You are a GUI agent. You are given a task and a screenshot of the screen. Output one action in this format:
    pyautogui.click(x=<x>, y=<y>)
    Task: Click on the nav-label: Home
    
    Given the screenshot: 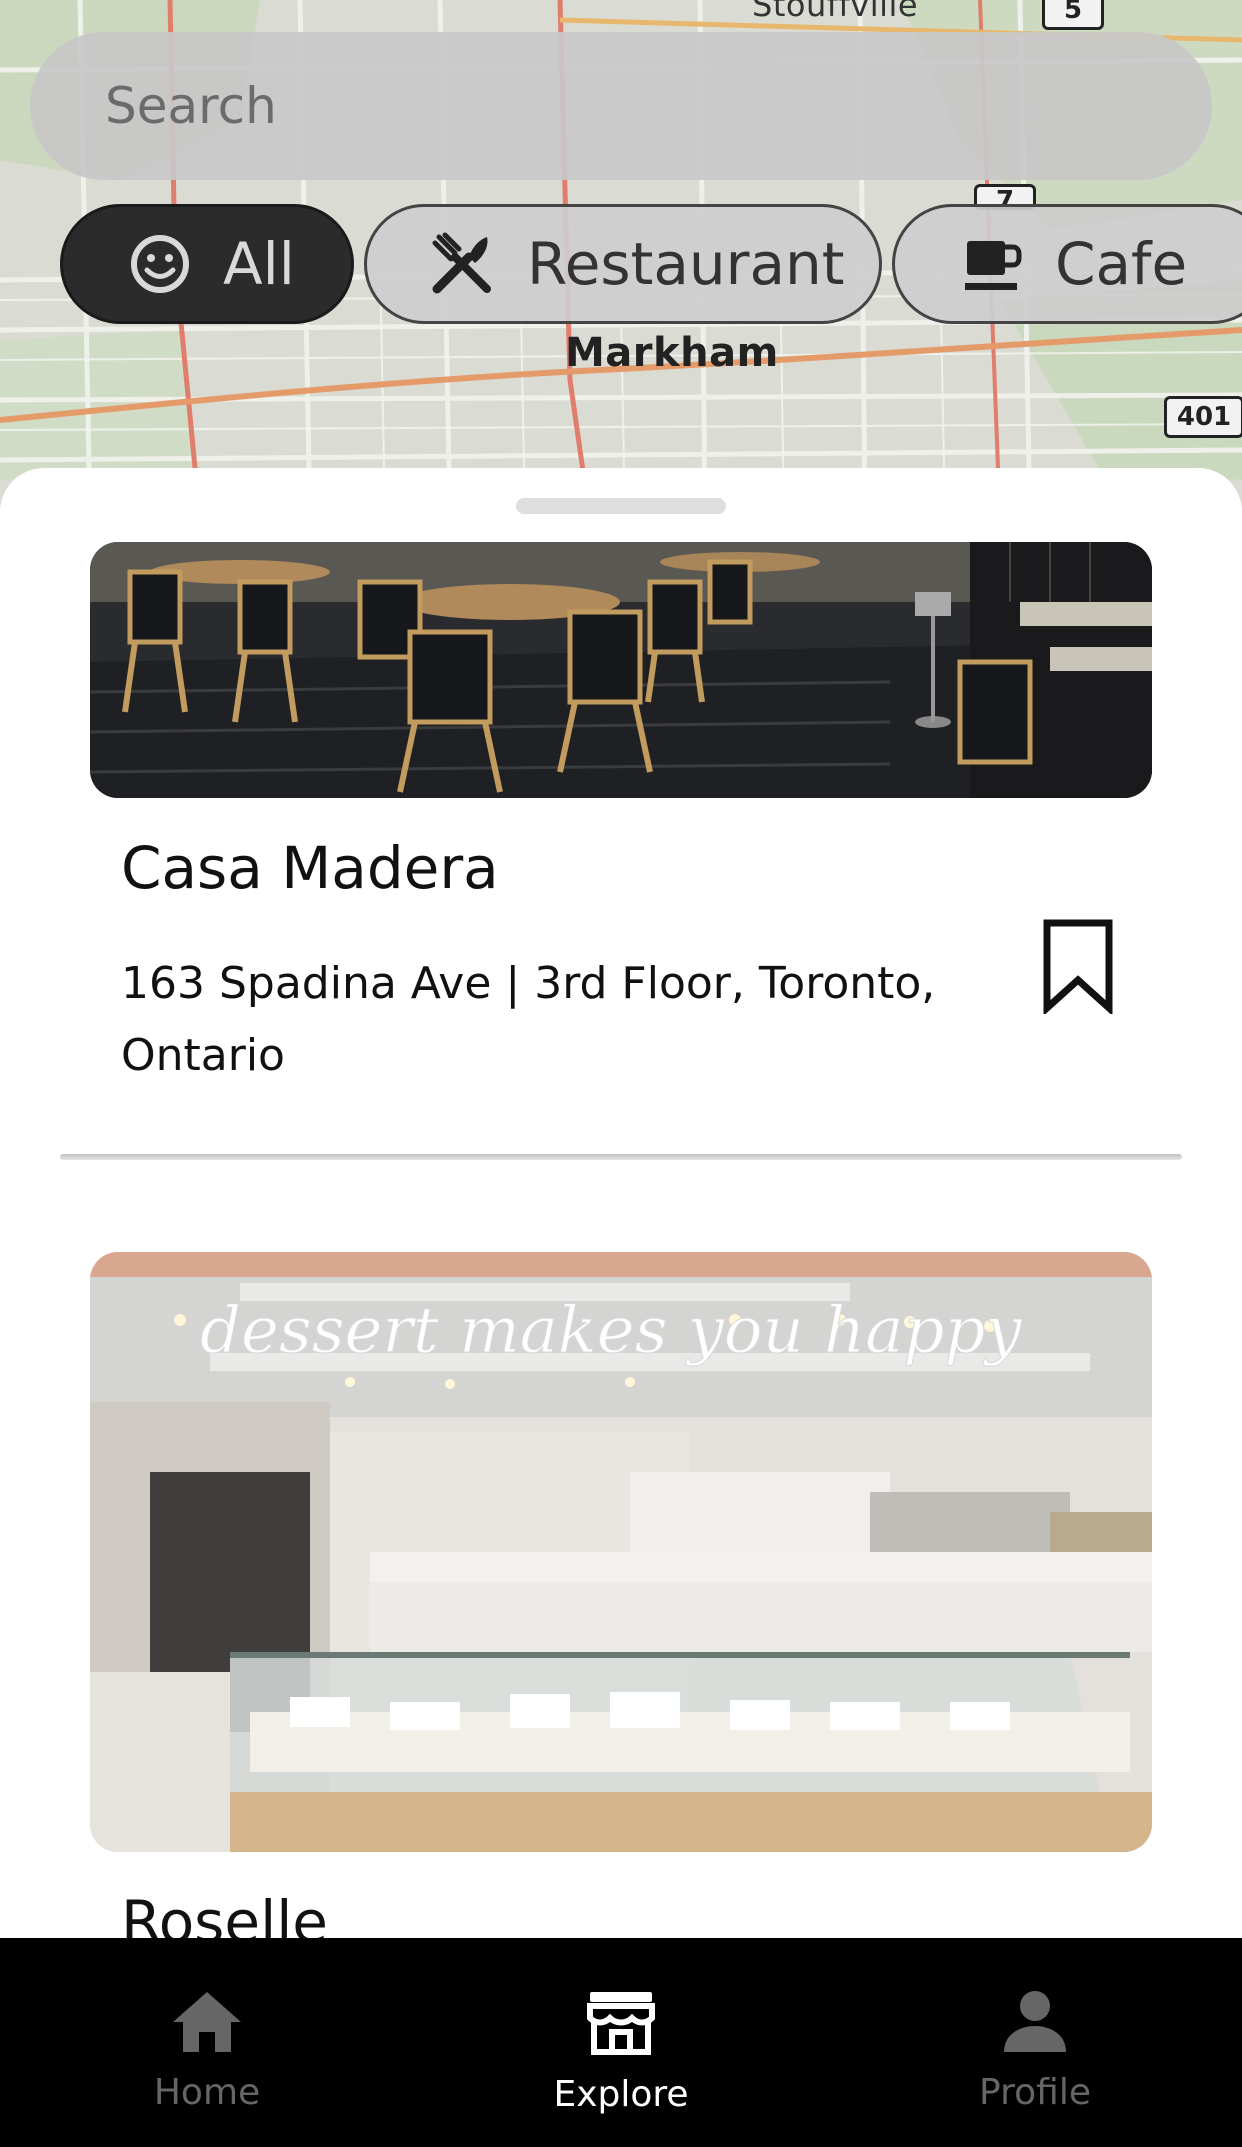 What is the action you would take?
    pyautogui.click(x=207, y=2092)
    